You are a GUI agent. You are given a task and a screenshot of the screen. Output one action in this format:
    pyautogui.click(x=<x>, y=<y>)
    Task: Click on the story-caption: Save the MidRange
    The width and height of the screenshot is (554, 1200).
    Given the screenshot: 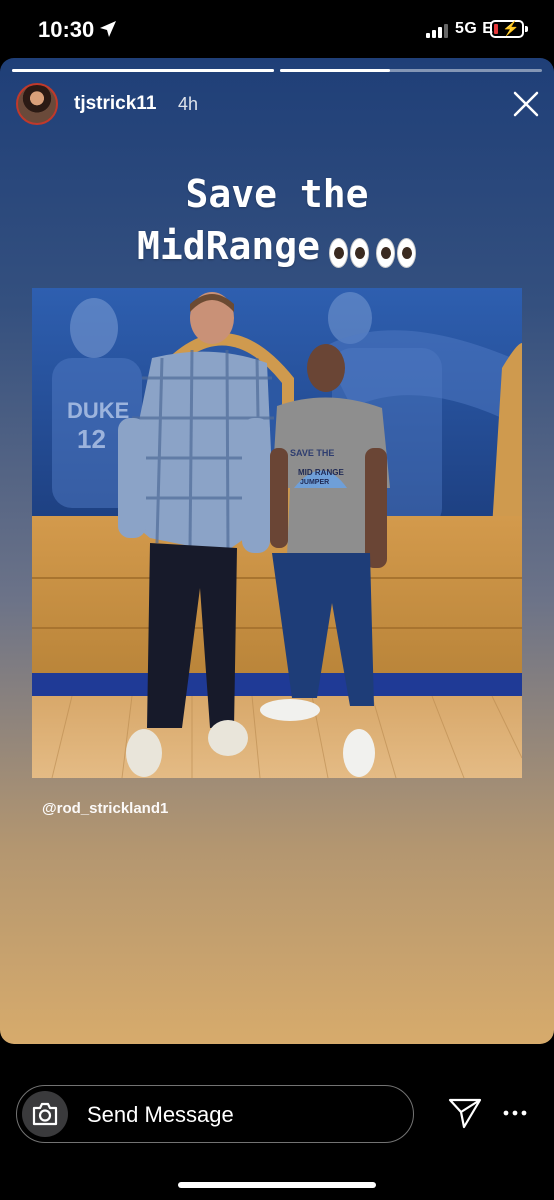 What is the action you would take?
    pyautogui.click(x=277, y=220)
    